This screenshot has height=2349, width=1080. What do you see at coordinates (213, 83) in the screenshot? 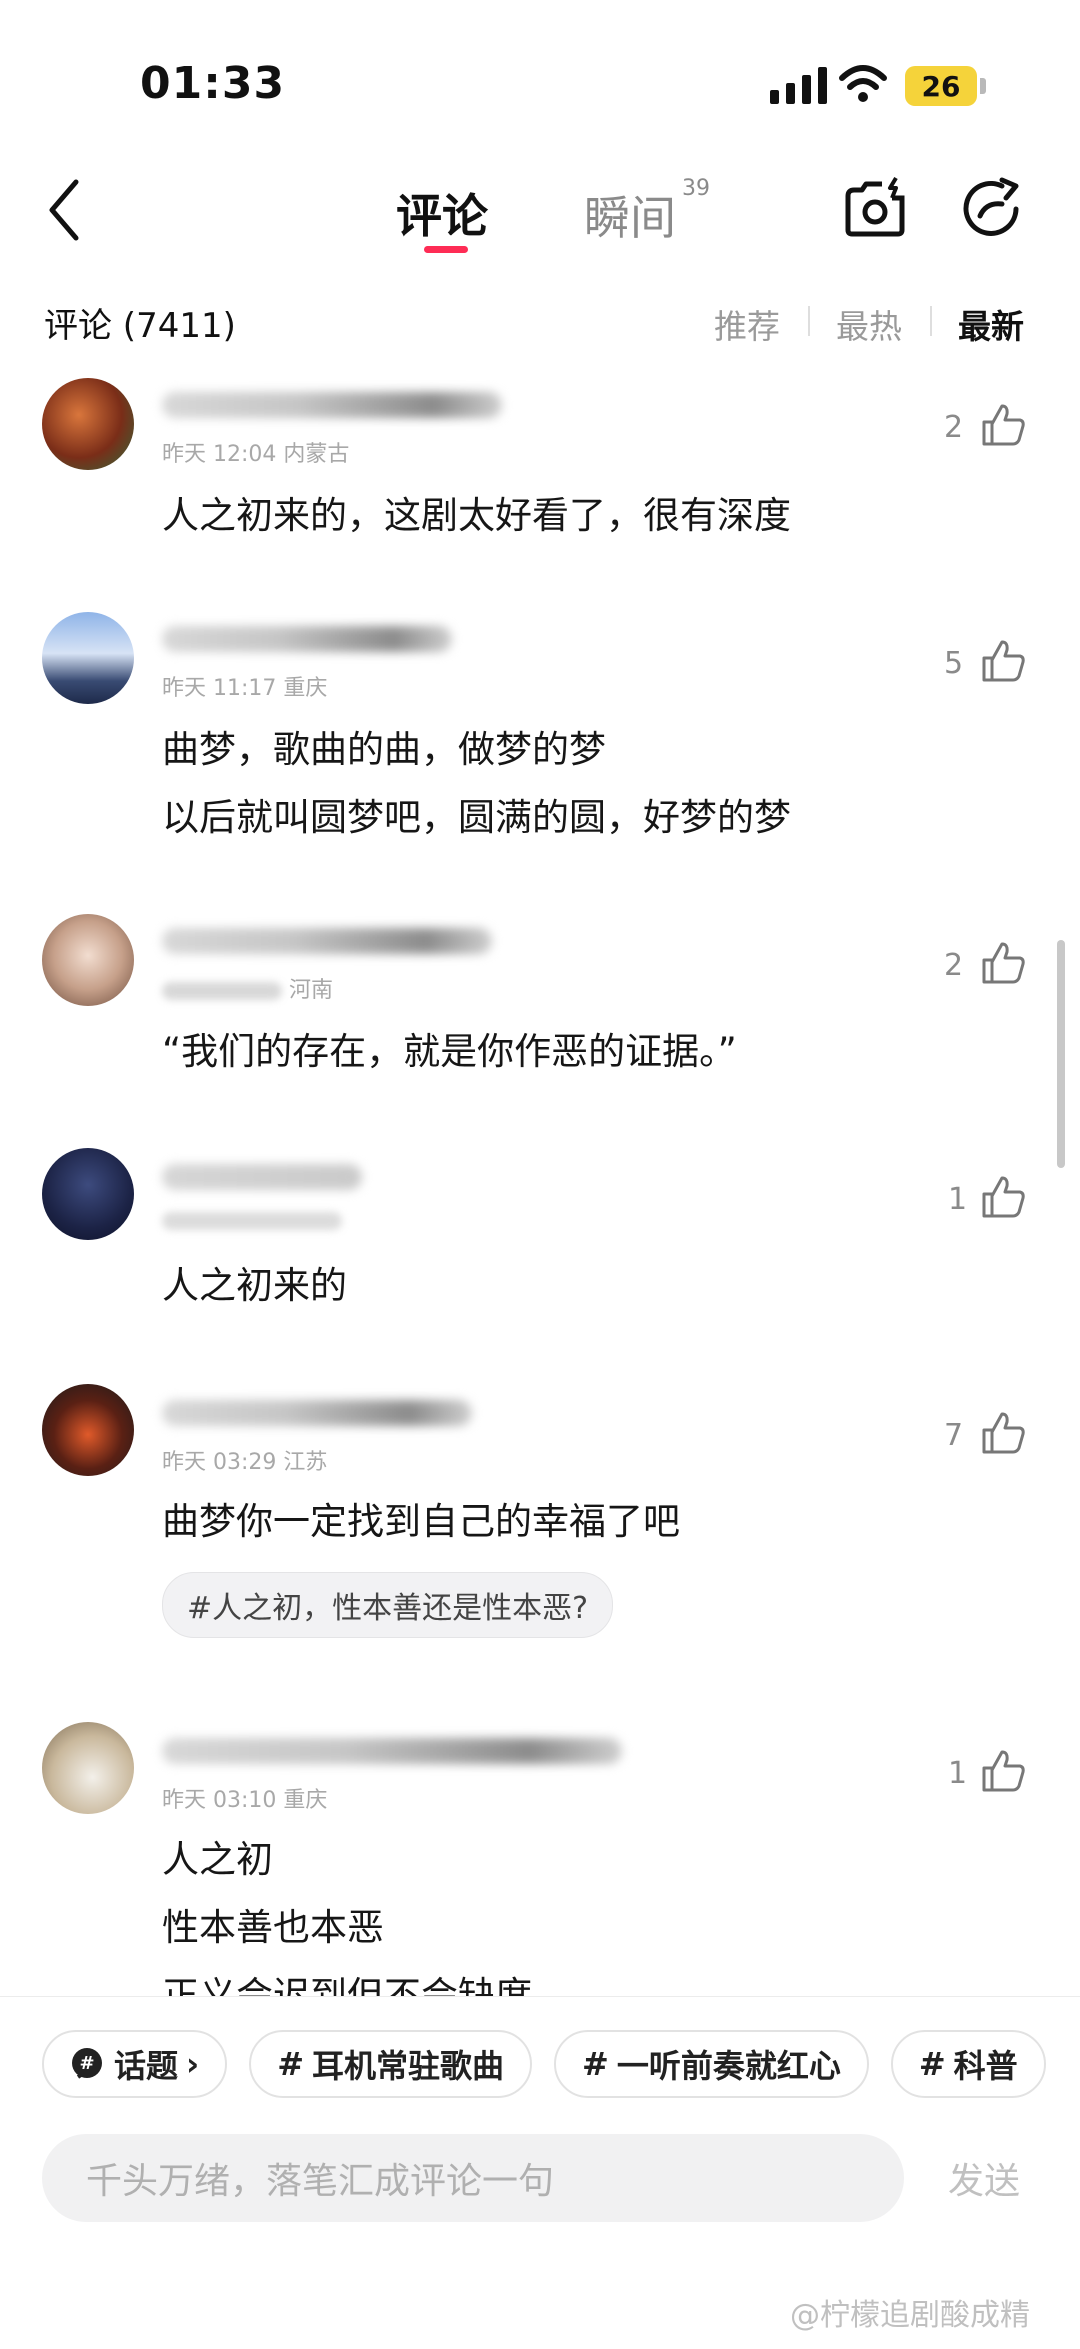
I see `status-time: 01:33` at bounding box center [213, 83].